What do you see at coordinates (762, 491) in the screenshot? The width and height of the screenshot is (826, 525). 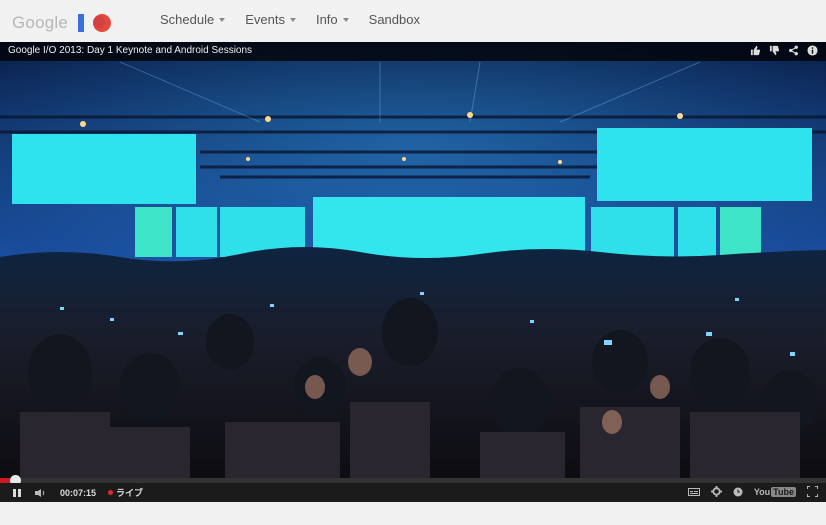 I see `youtube-logo-you: You` at bounding box center [762, 491].